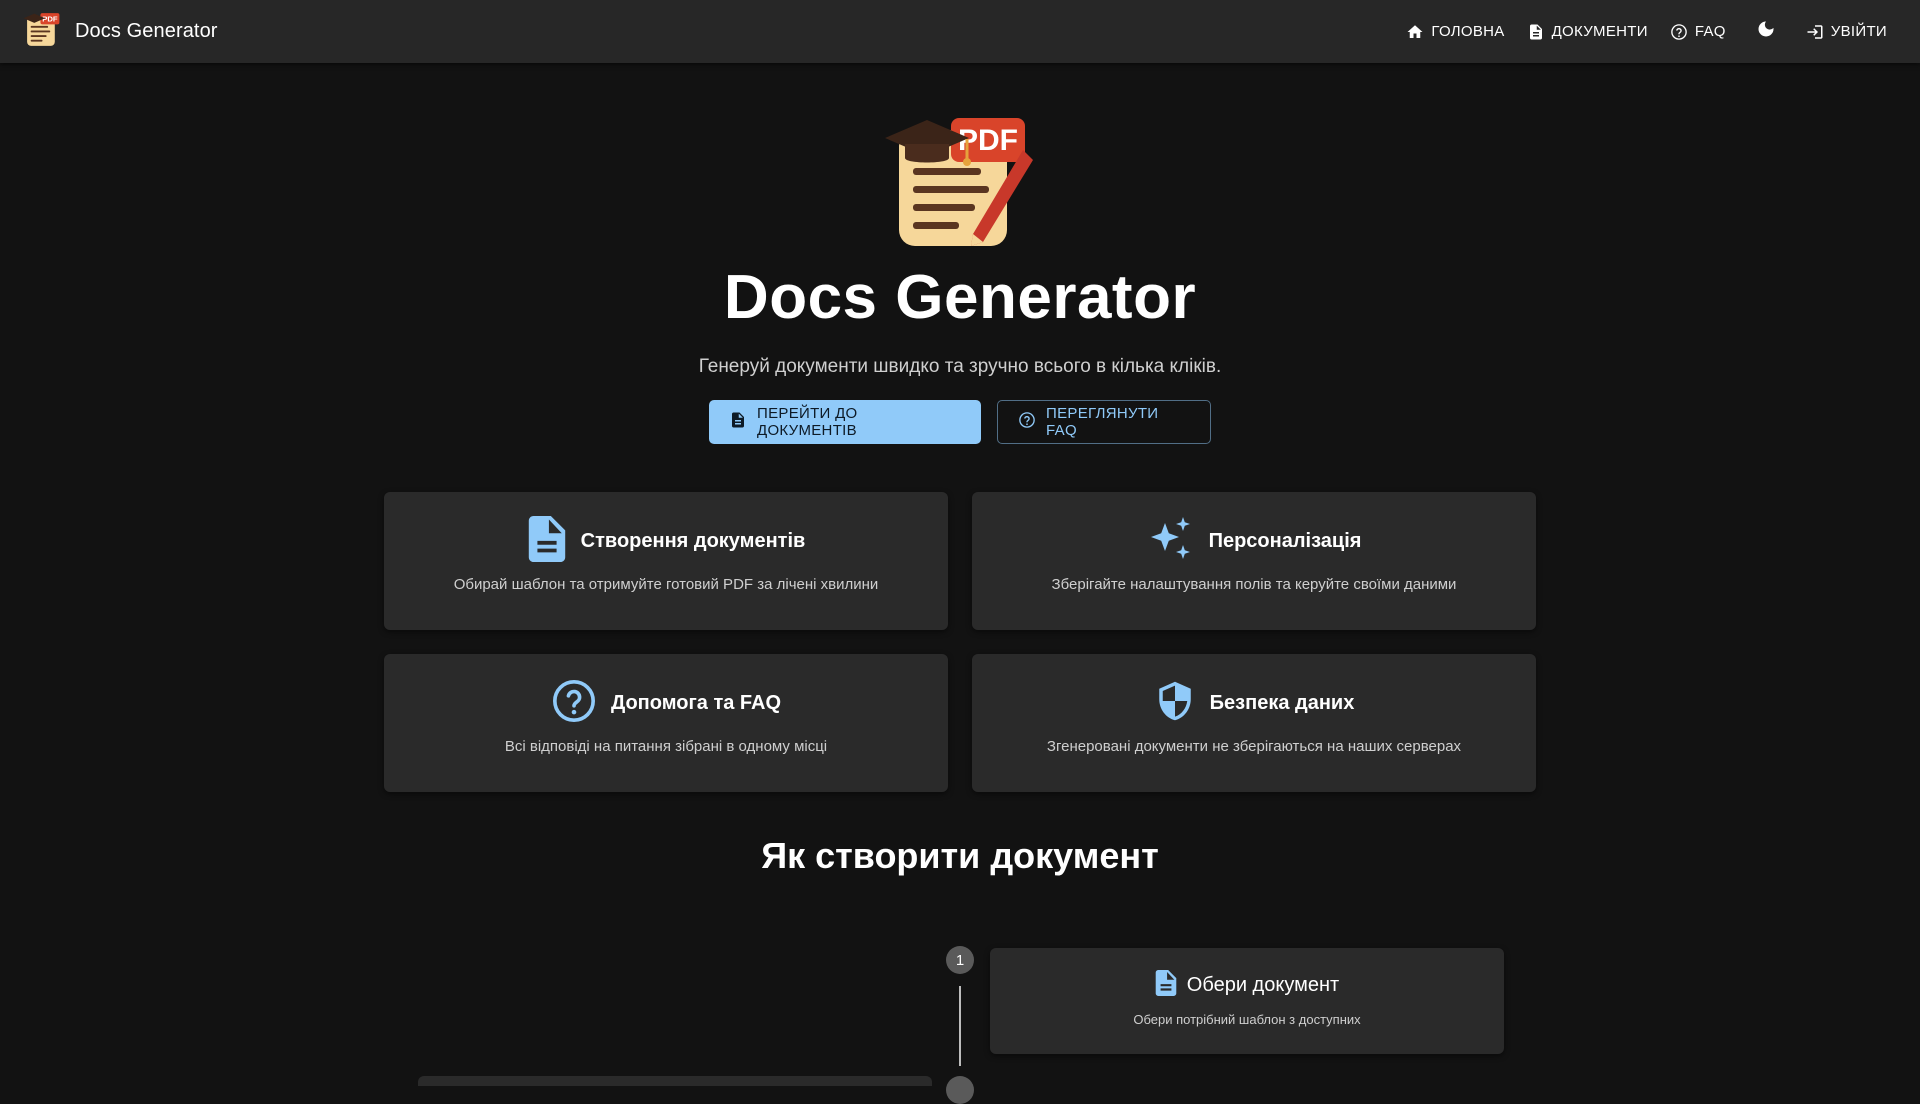 This screenshot has height=1104, width=1920. Describe the element at coordinates (1263, 985) in the screenshot. I see `step-title: Обери документ` at that location.